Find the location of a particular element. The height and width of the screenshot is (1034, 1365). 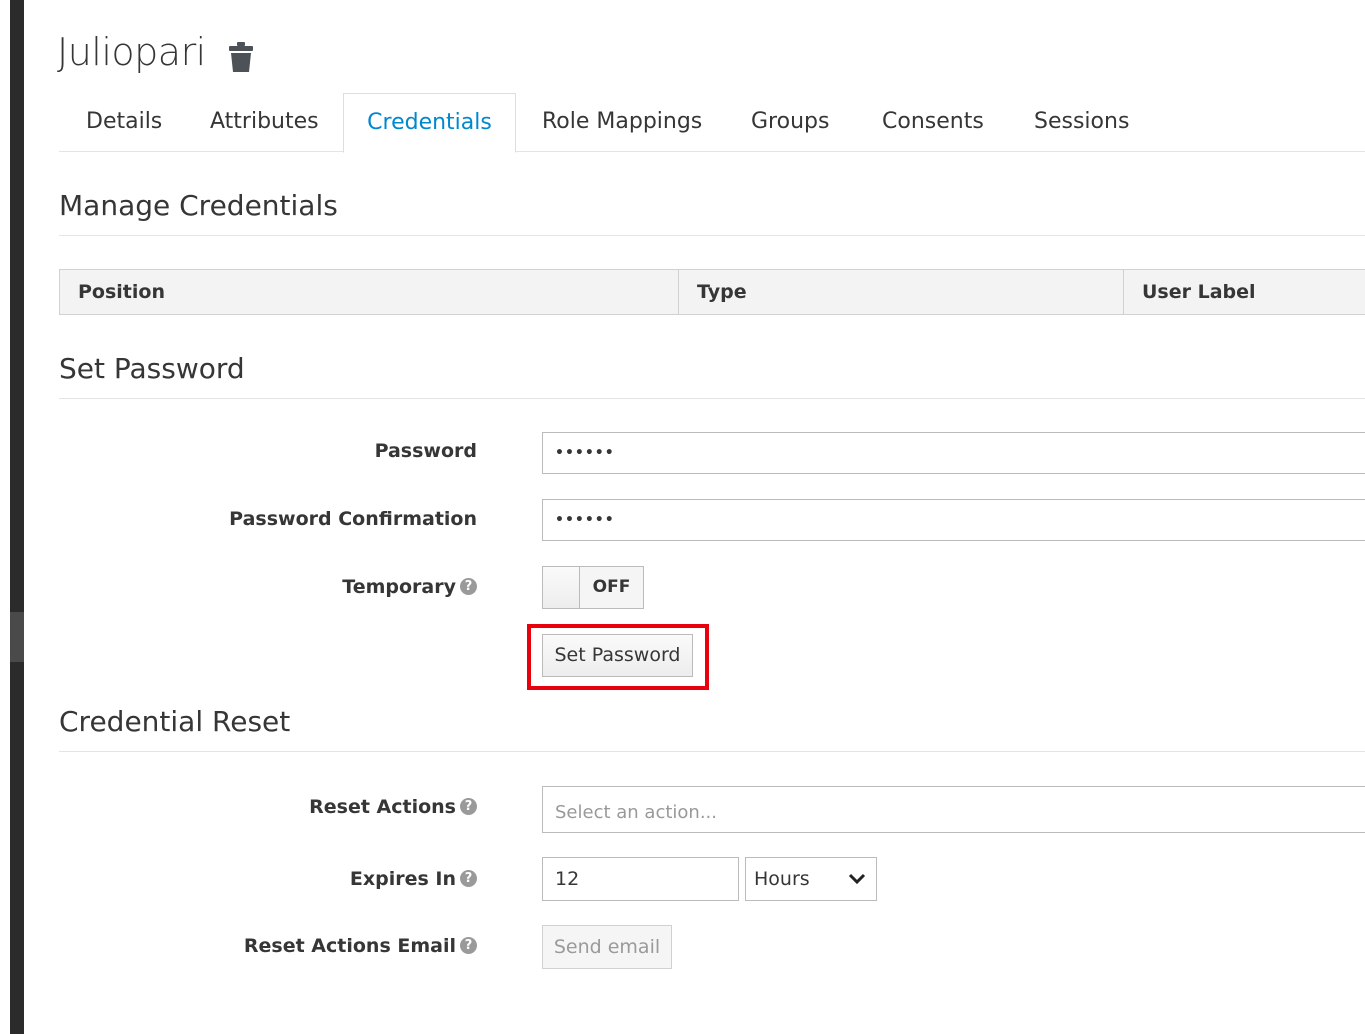

toggle-knob is located at coordinates (561, 587).